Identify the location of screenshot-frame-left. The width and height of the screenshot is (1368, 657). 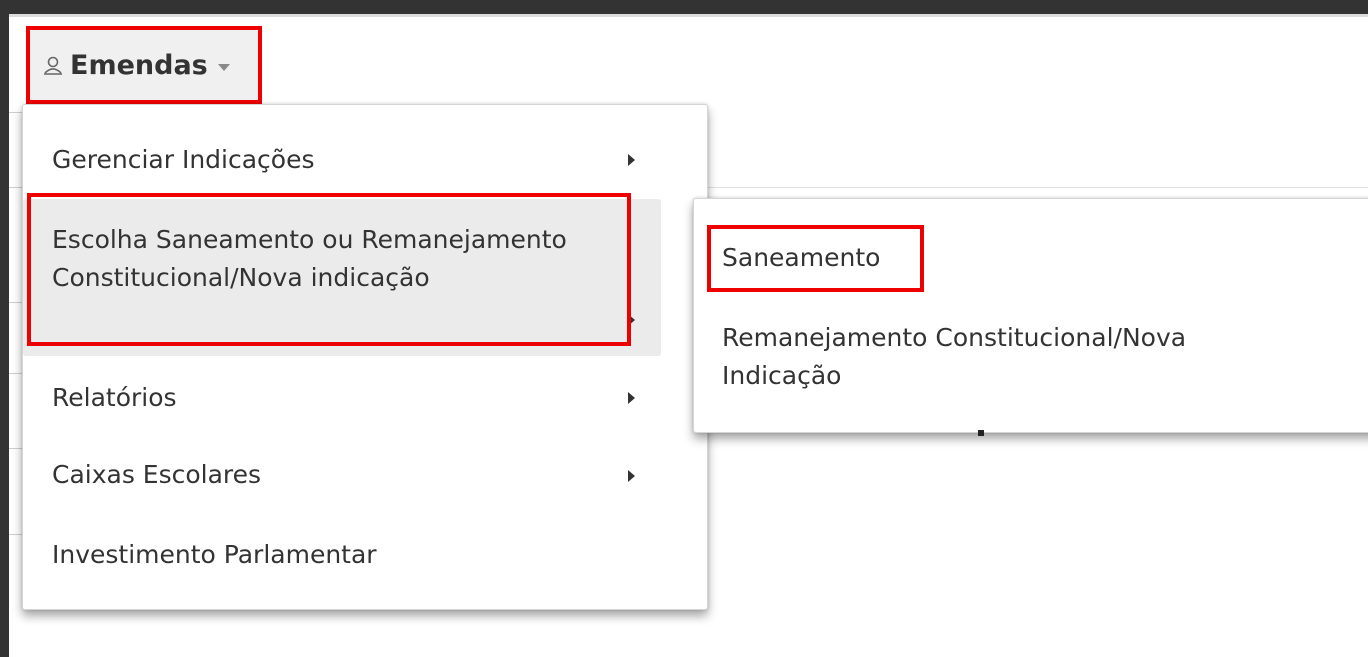
(4, 328).